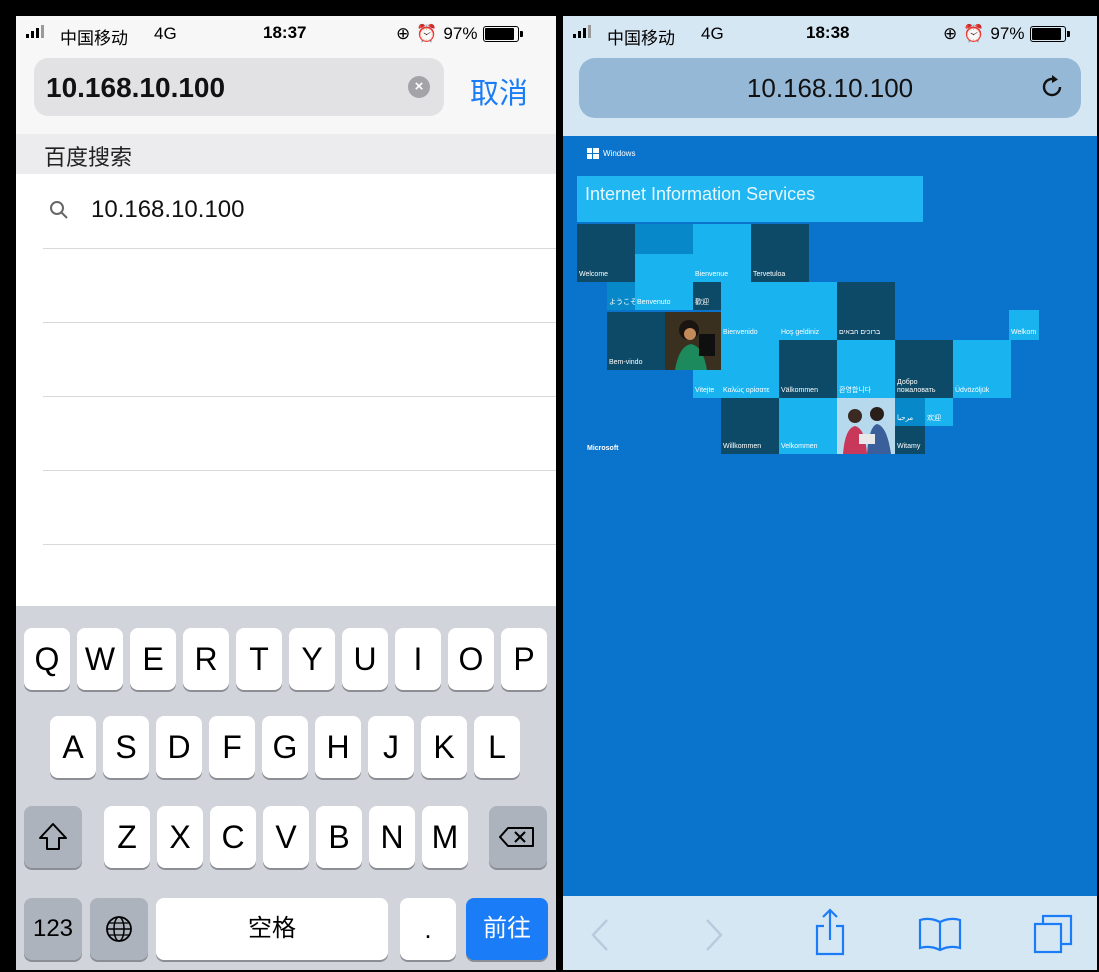  Describe the element at coordinates (233, 837) in the screenshot. I see `key-c: C` at that location.